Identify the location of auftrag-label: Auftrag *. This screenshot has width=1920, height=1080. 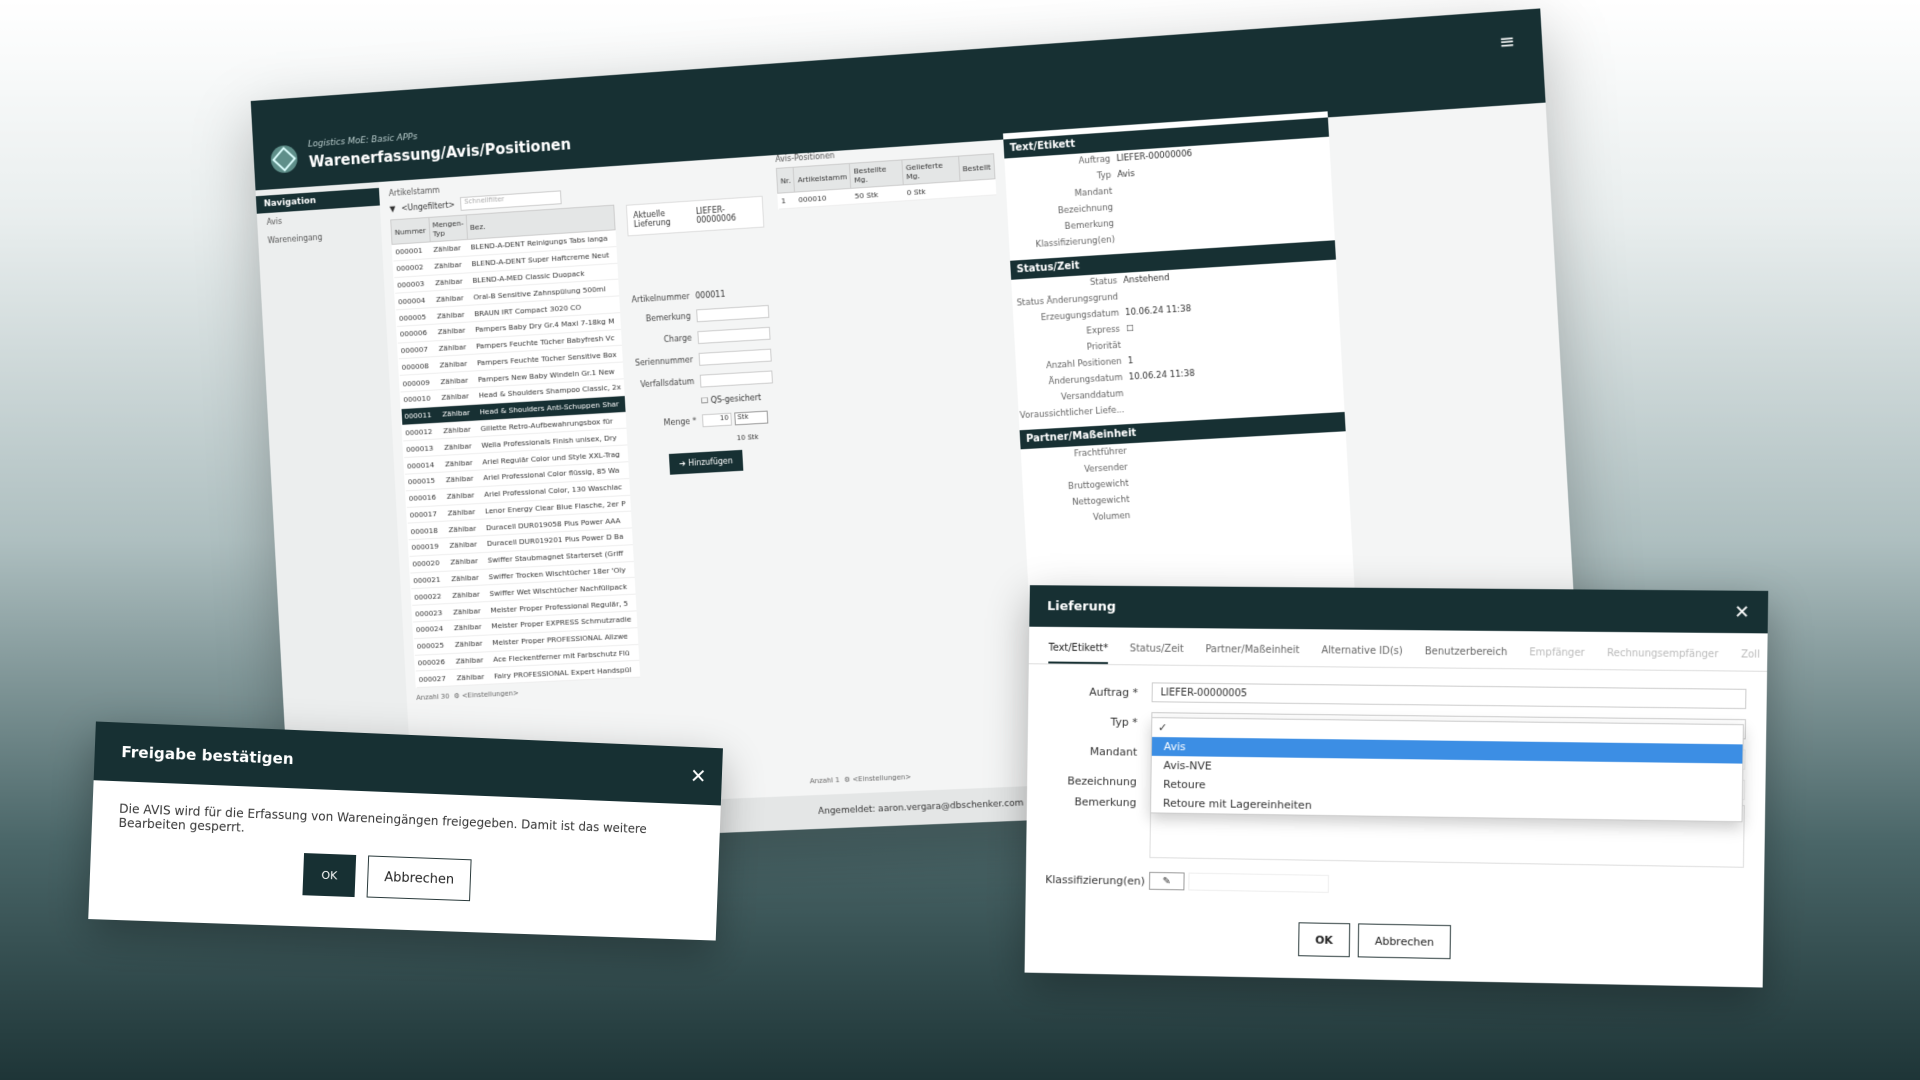
(1114, 692).